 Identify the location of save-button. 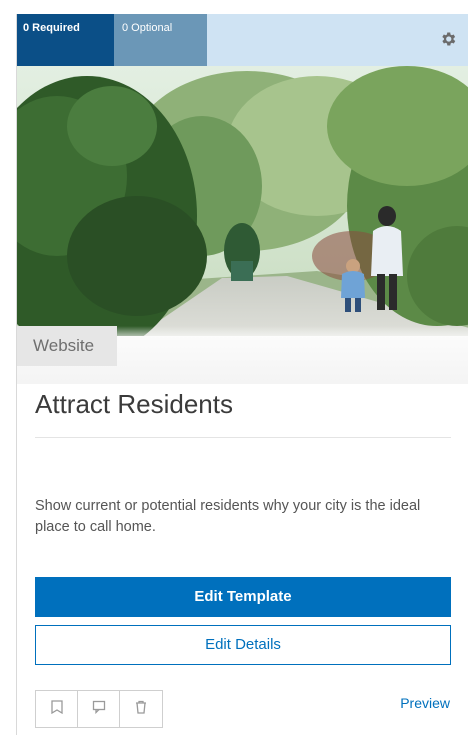
(57, 709).